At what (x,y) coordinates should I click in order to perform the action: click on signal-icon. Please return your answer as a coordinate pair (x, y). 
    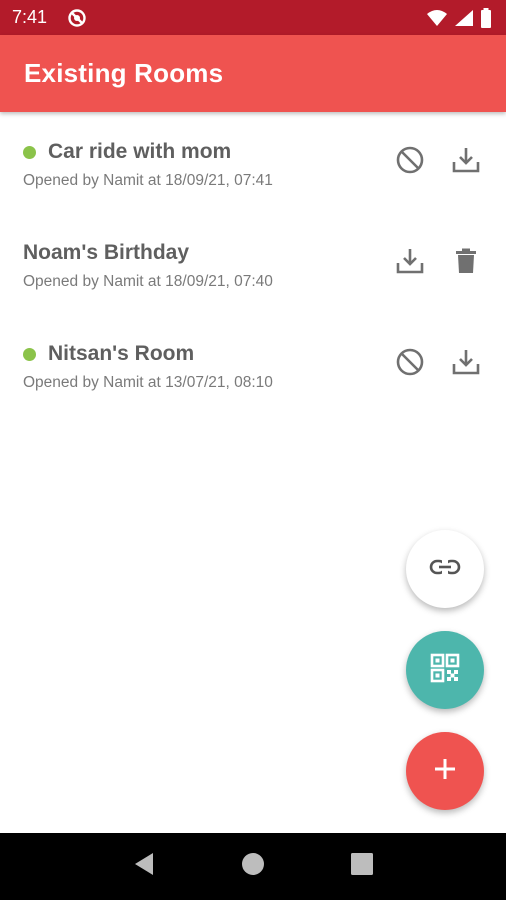
    Looking at the image, I should click on (464, 18).